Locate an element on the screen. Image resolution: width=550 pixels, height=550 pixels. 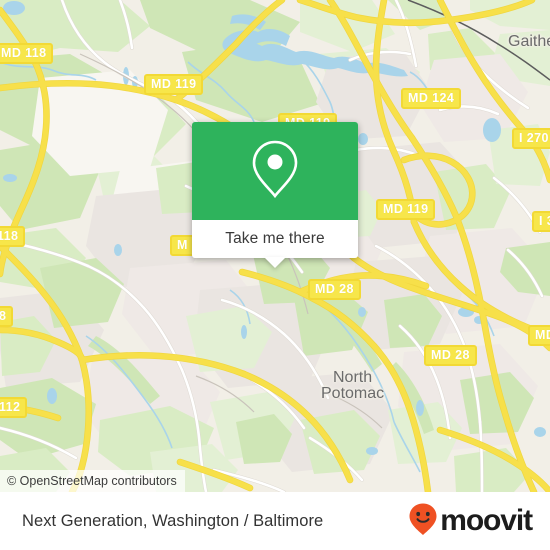
shield-md-119-right: MD 119 is located at coordinates (406, 209).